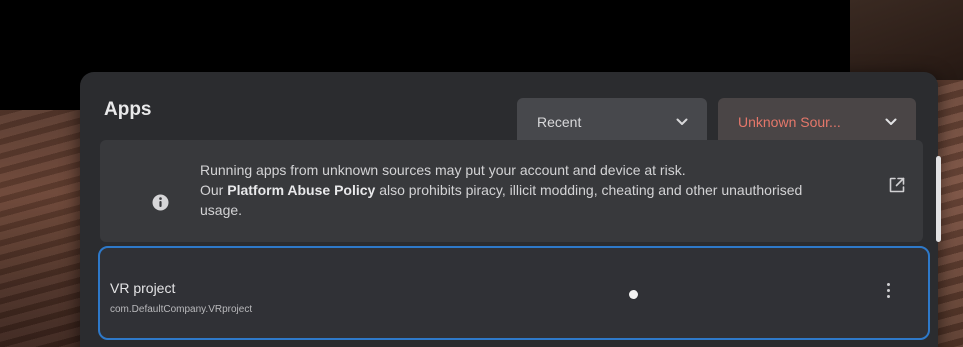 The width and height of the screenshot is (963, 347). Describe the element at coordinates (181, 309) in the screenshot. I see `app-package-name: com.DefaultCompany.VRproject` at that location.